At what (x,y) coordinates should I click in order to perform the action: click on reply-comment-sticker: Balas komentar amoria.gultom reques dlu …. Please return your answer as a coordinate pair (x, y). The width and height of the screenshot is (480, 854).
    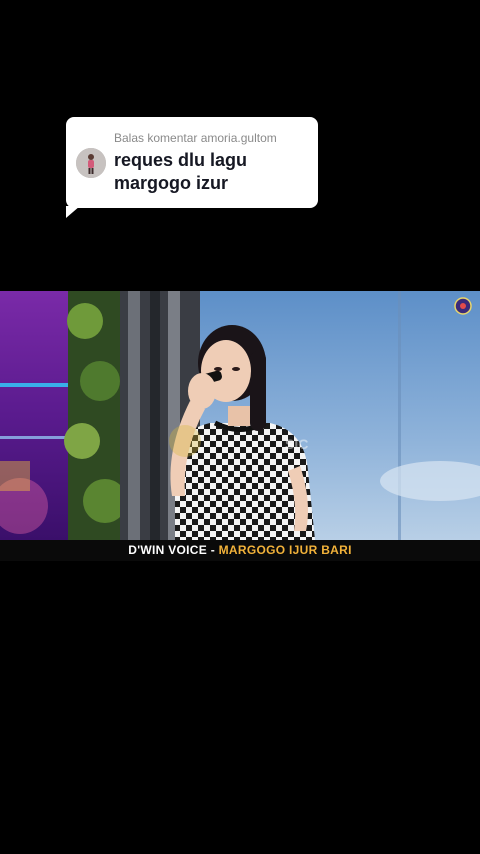
    Looking at the image, I should click on (192, 167).